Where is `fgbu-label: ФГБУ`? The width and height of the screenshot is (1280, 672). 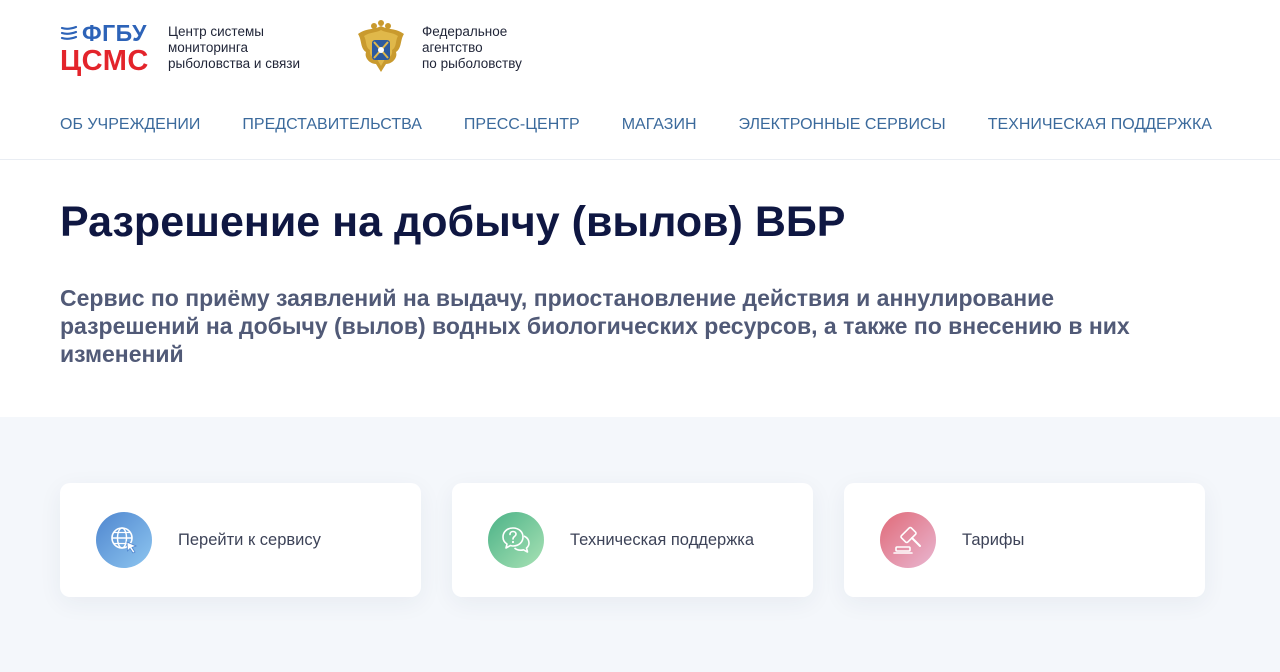
fgbu-label: ФГБУ is located at coordinates (114, 32).